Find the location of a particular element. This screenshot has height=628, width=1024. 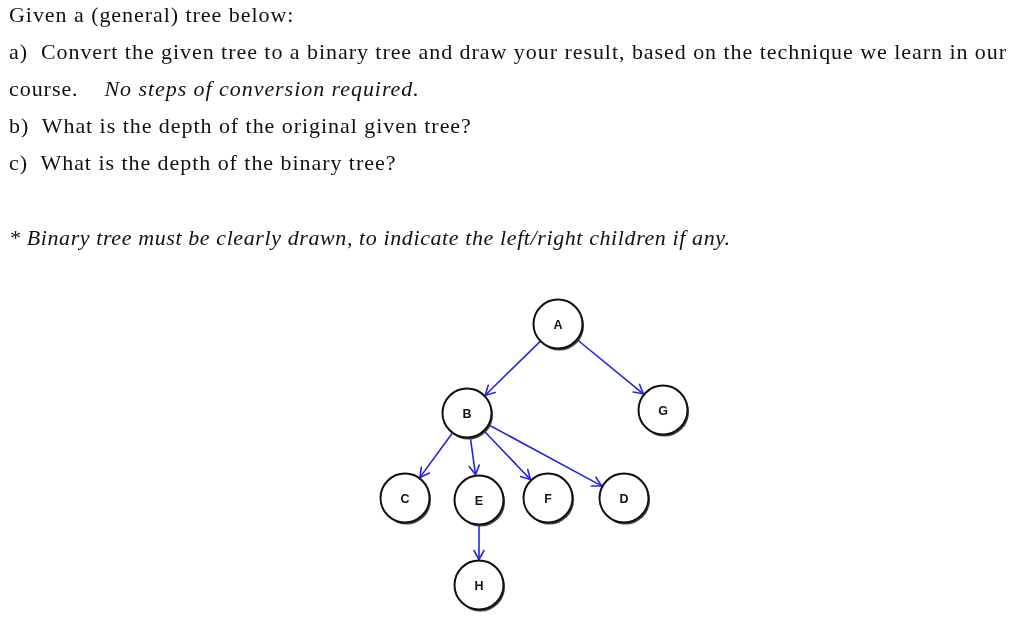

question-text: b) What is the depth of the original given tree? is located at coordinates (241, 126).